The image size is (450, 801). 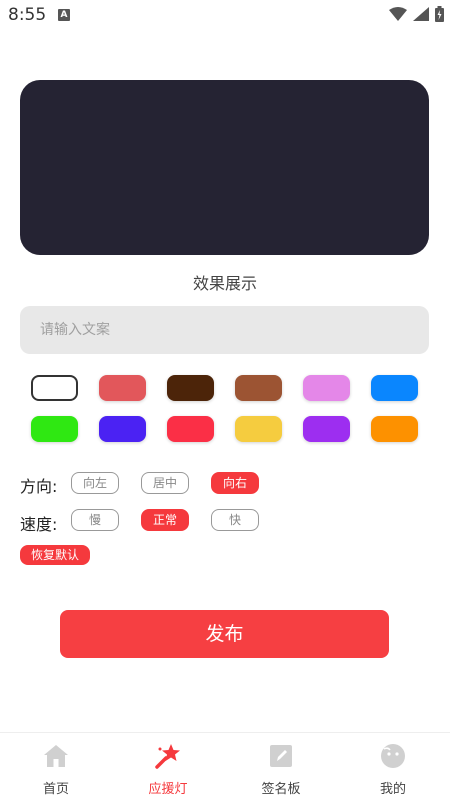 What do you see at coordinates (394, 429) in the screenshot?
I see `color-swatch-orange` at bounding box center [394, 429].